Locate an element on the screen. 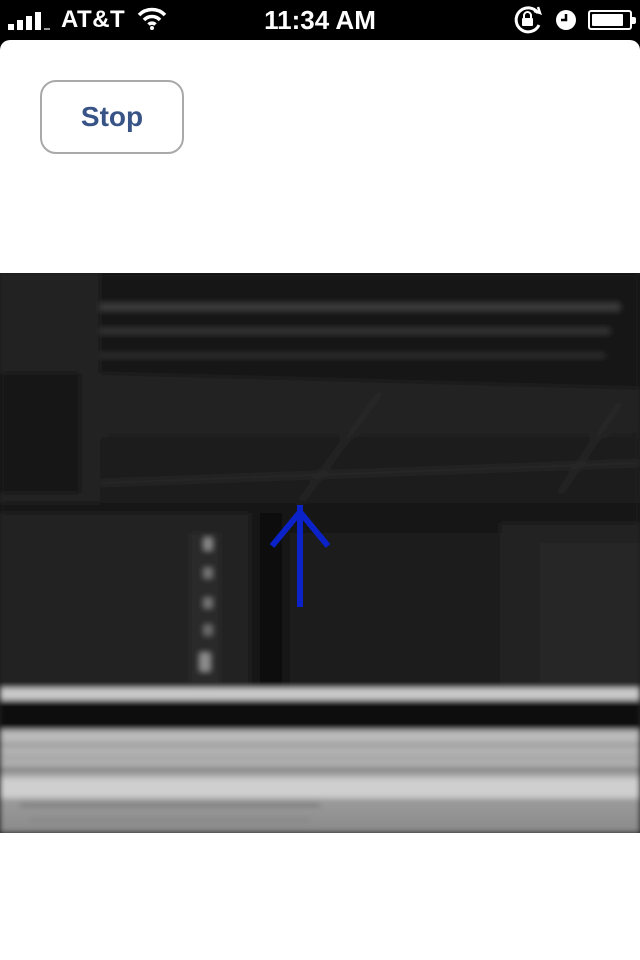 This screenshot has height=960, width=640. up-arrow-icon is located at coordinates (300, 556).